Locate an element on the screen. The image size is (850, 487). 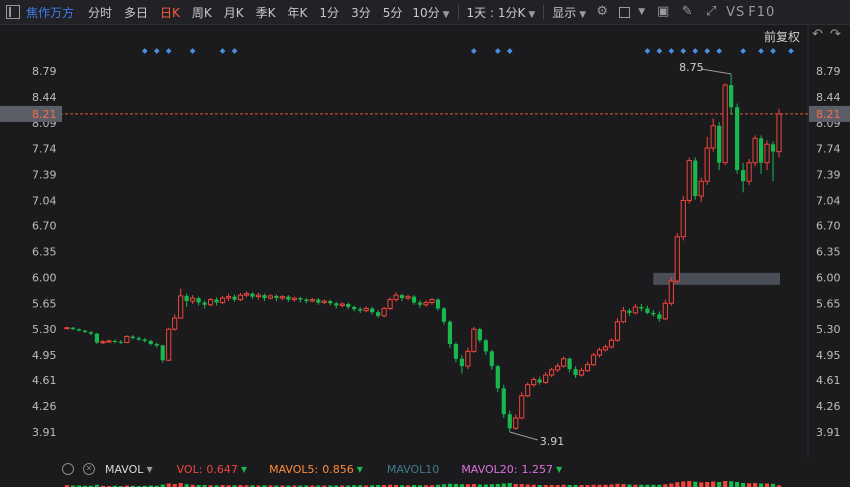
undo-icon: ↶ is located at coordinates (819, 34).